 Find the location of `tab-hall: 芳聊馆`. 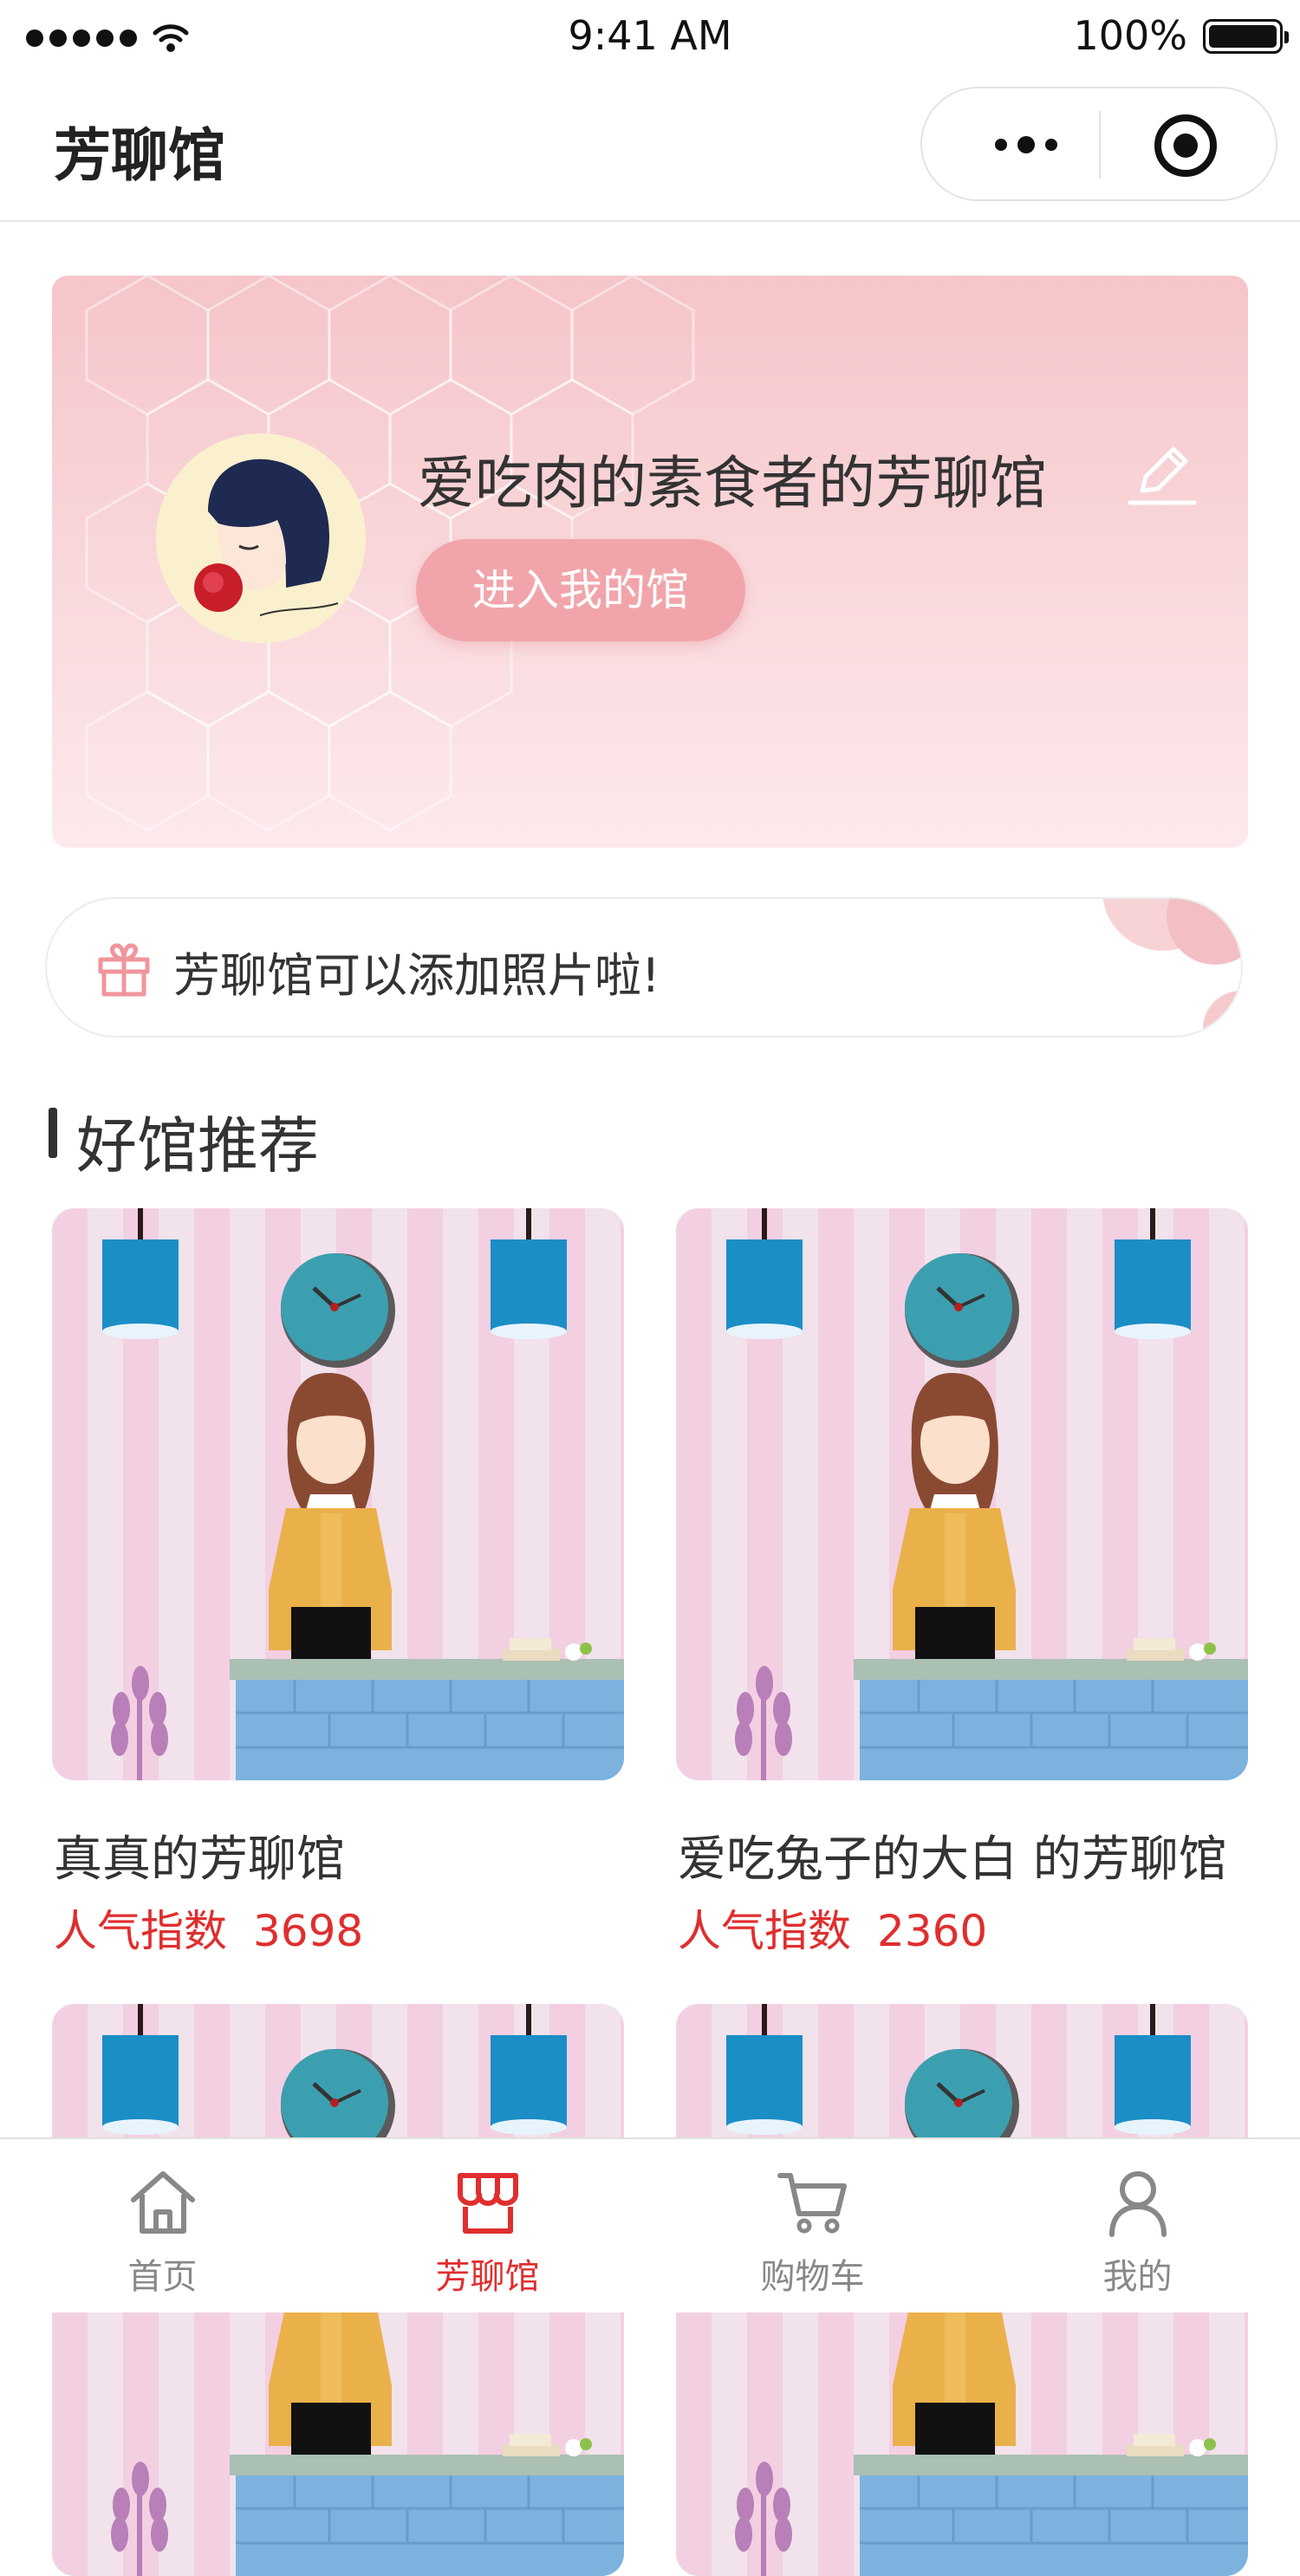

tab-hall: 芳聊馆 is located at coordinates (487, 2226).